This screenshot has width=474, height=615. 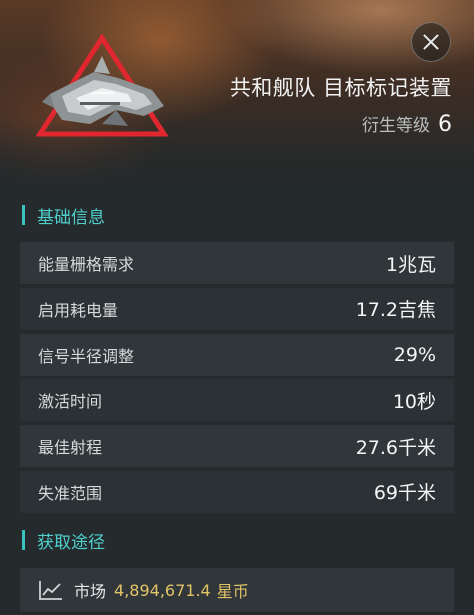 I want to click on market-price: 4,894,671.4, so click(x=162, y=590).